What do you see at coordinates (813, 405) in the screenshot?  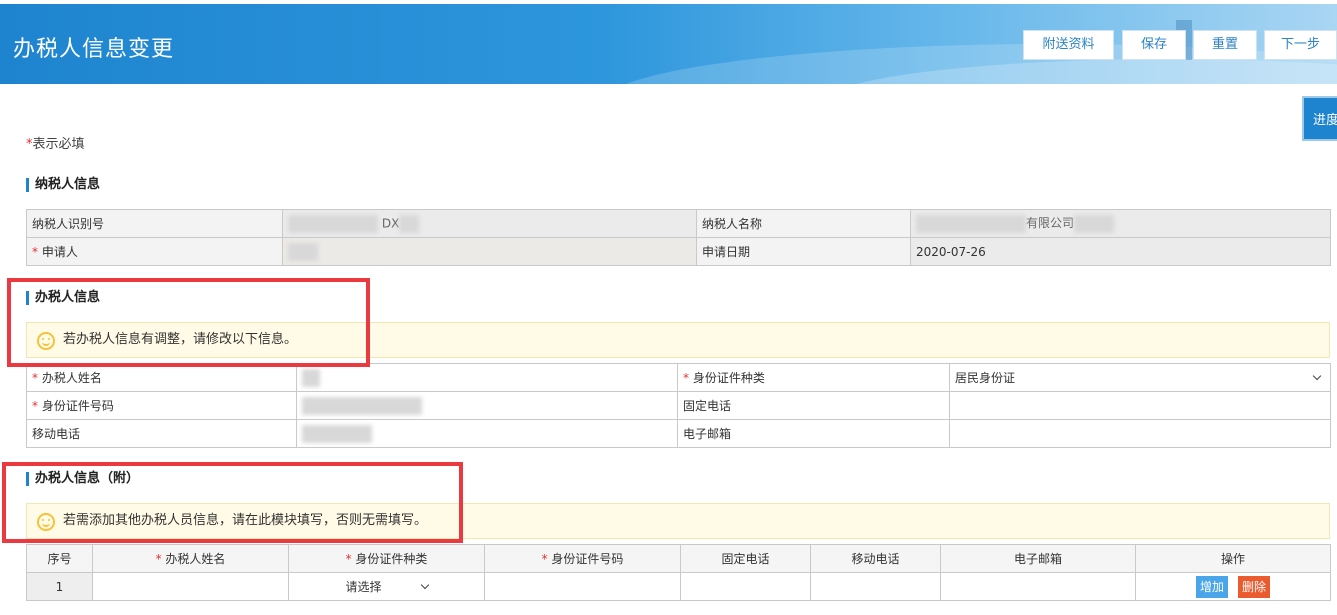 I see `phone-label: 固定电话` at bounding box center [813, 405].